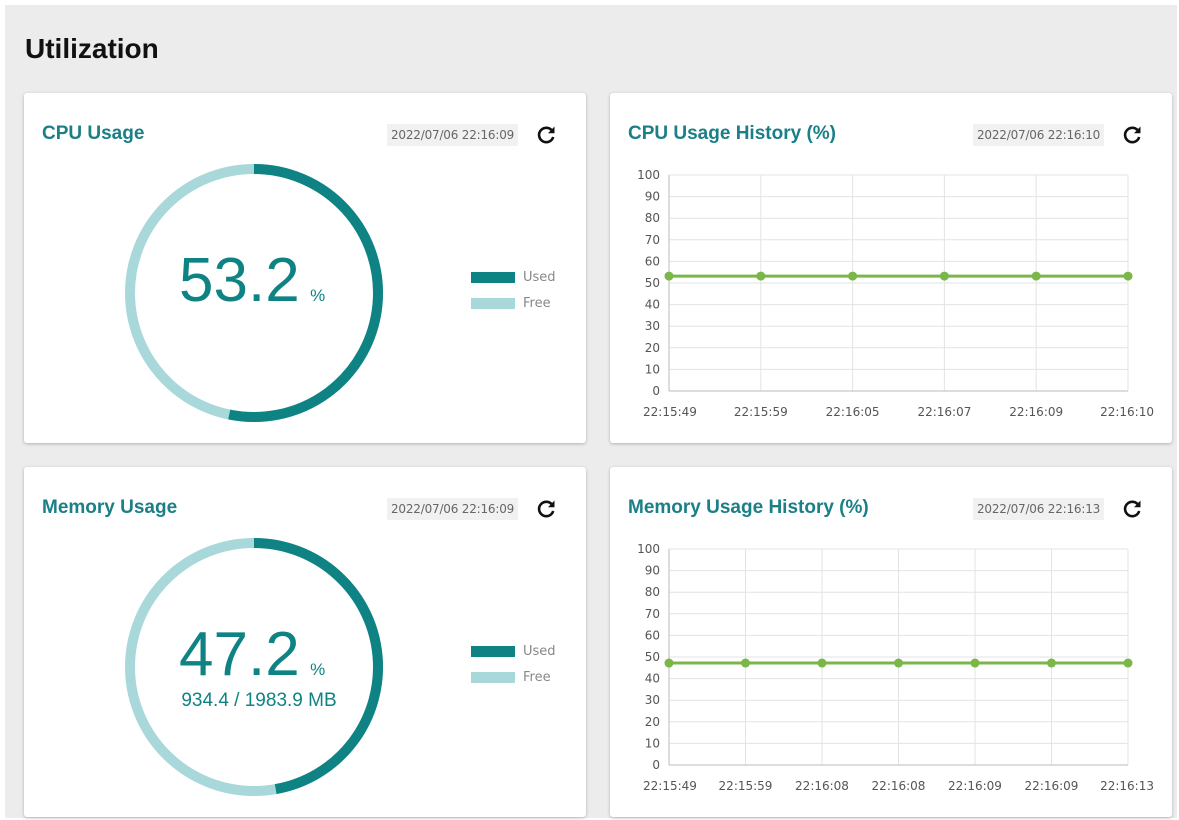 The width and height of the screenshot is (1179, 820). I want to click on cpu-usage-timestamp: 2022/07/06 22:16:09, so click(453, 135).